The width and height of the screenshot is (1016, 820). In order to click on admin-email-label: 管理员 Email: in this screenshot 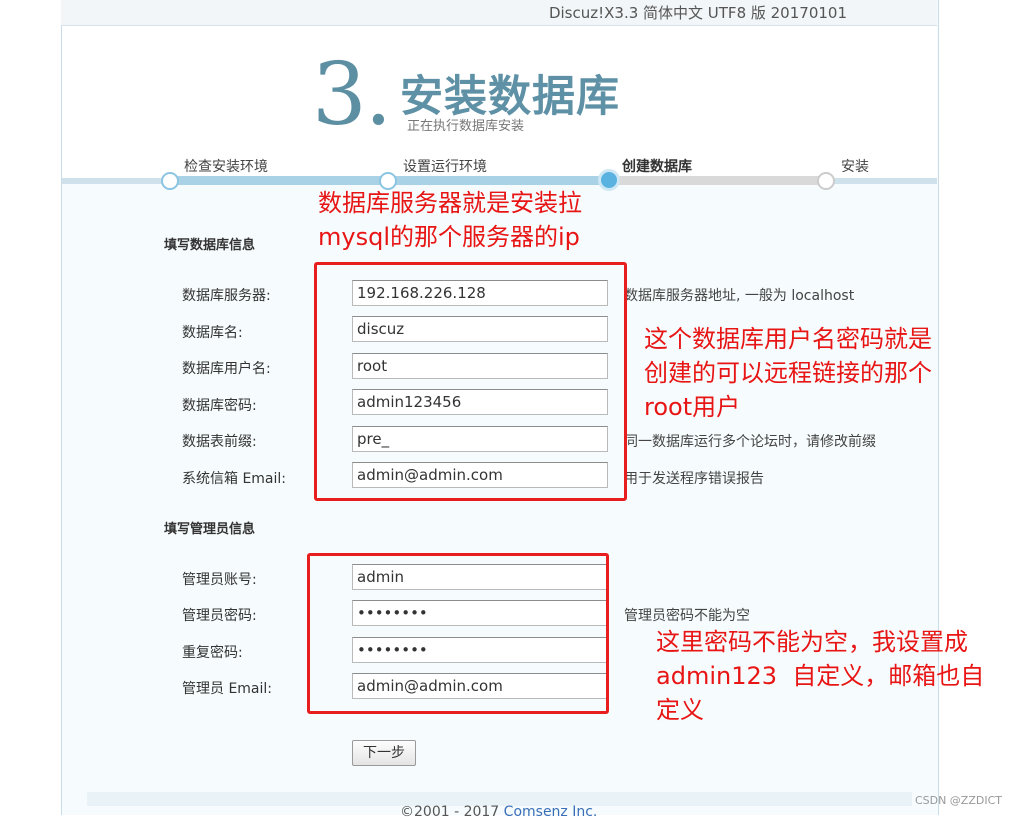, I will do `click(227, 689)`.